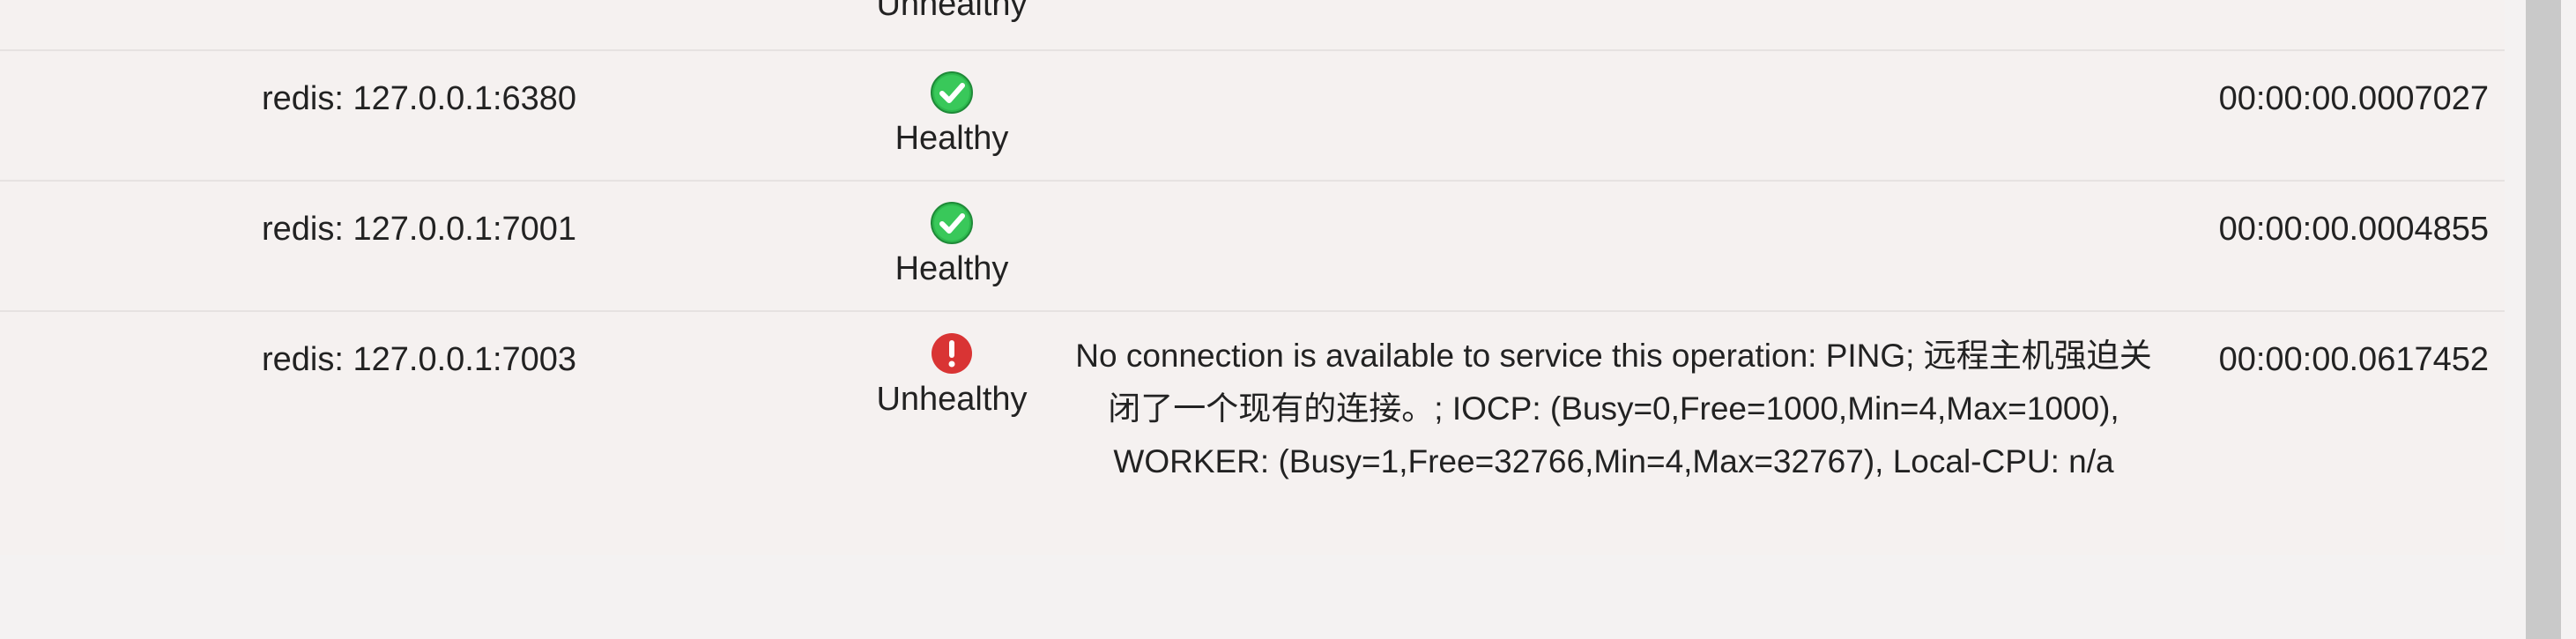  Describe the element at coordinates (2353, 98) in the screenshot. I see `duration-cell: 00:00:00.0007027` at that location.